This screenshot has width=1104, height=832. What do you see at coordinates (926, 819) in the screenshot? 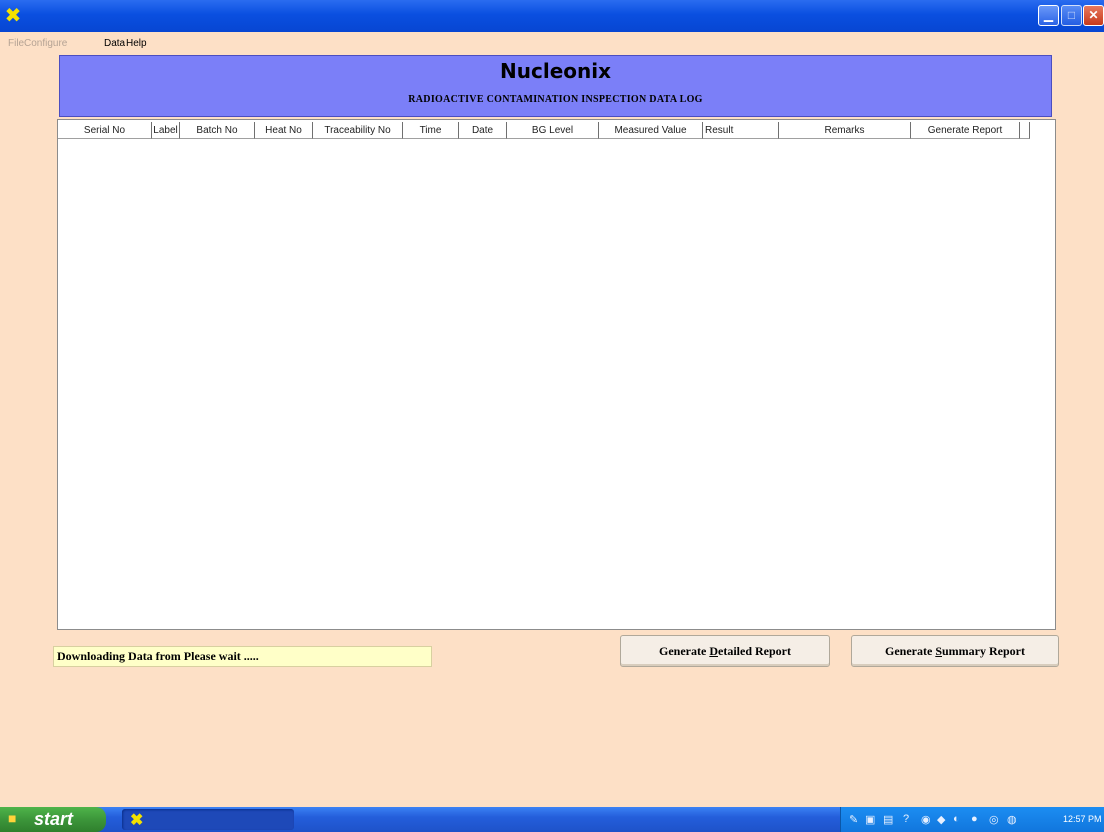
I see `network-icon: ◉` at bounding box center [926, 819].